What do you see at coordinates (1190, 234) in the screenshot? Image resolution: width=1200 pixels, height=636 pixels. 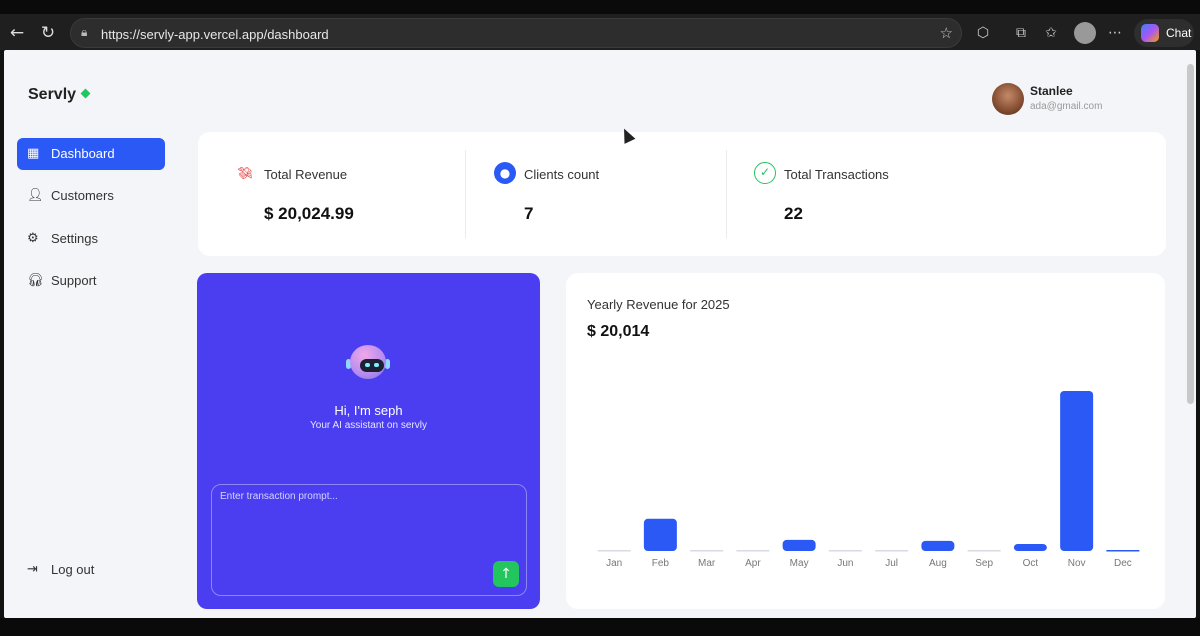 I see `scrollbar` at bounding box center [1190, 234].